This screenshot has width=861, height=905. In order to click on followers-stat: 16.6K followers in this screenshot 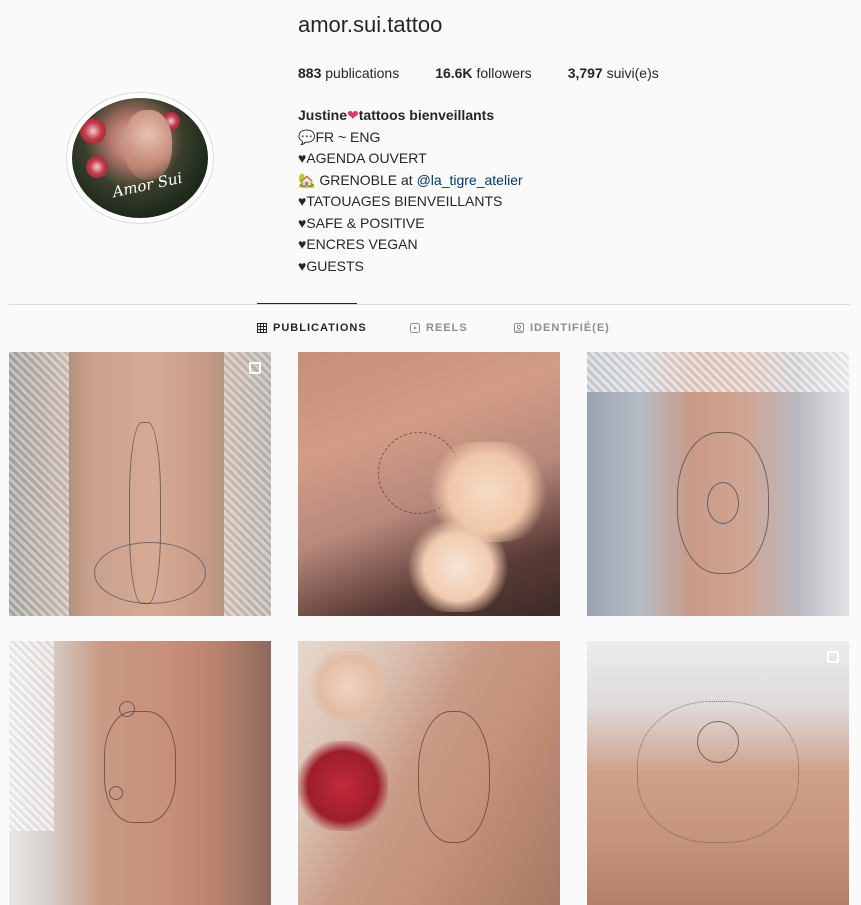, I will do `click(483, 73)`.